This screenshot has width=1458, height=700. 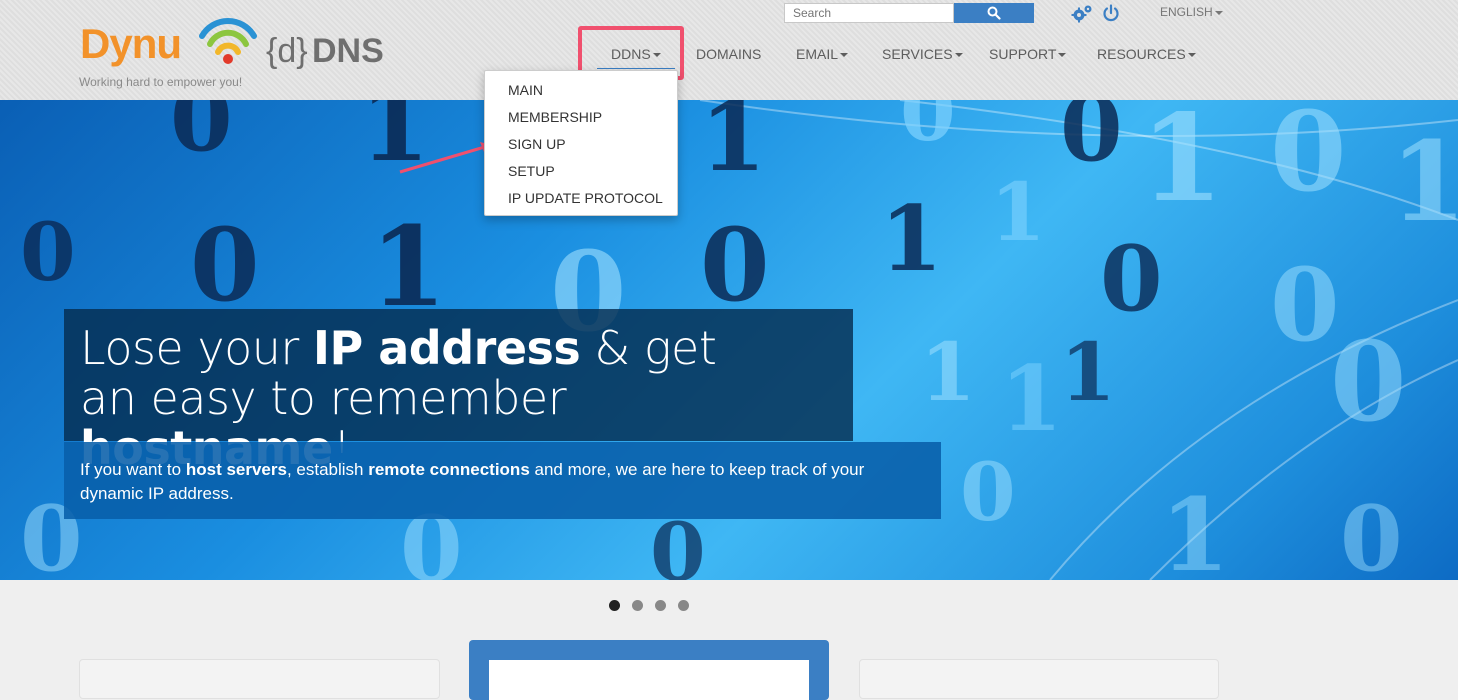 I want to click on language-label: ENGLISH, so click(x=1186, y=12).